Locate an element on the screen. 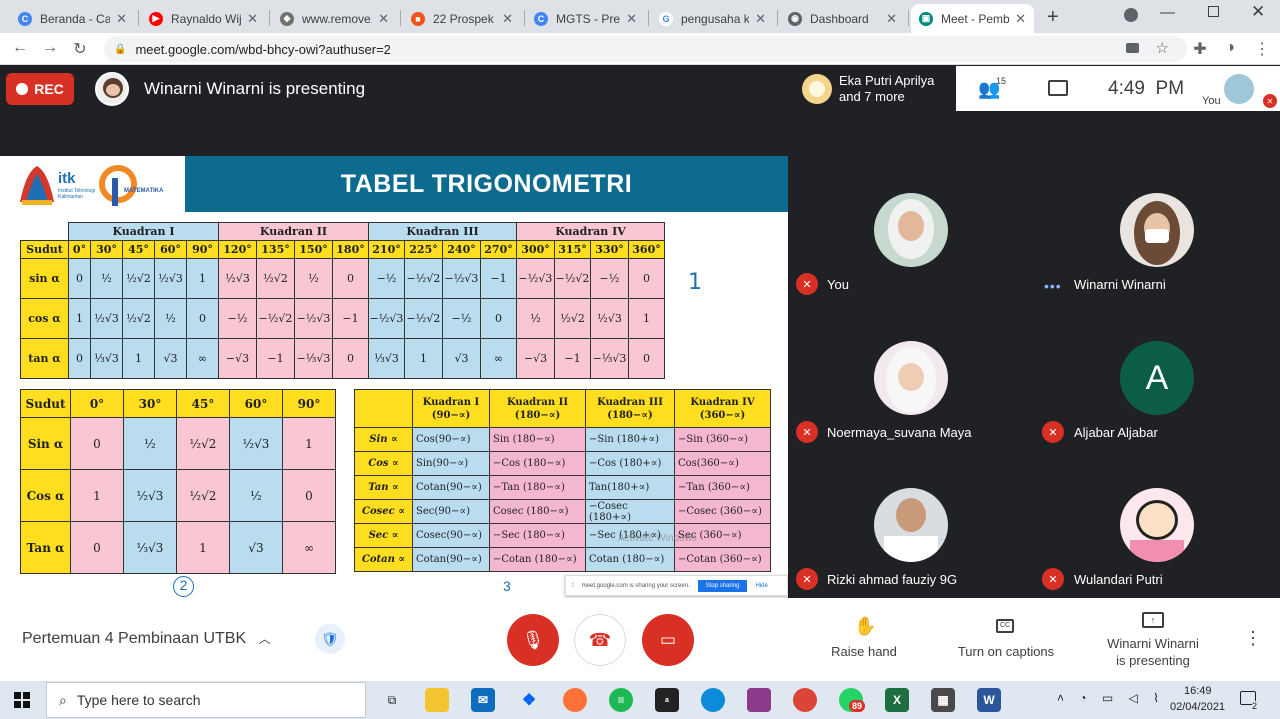  meet-top-panel: 👥 15 4:49 PM You ✕ is located at coordinates (1118, 88).